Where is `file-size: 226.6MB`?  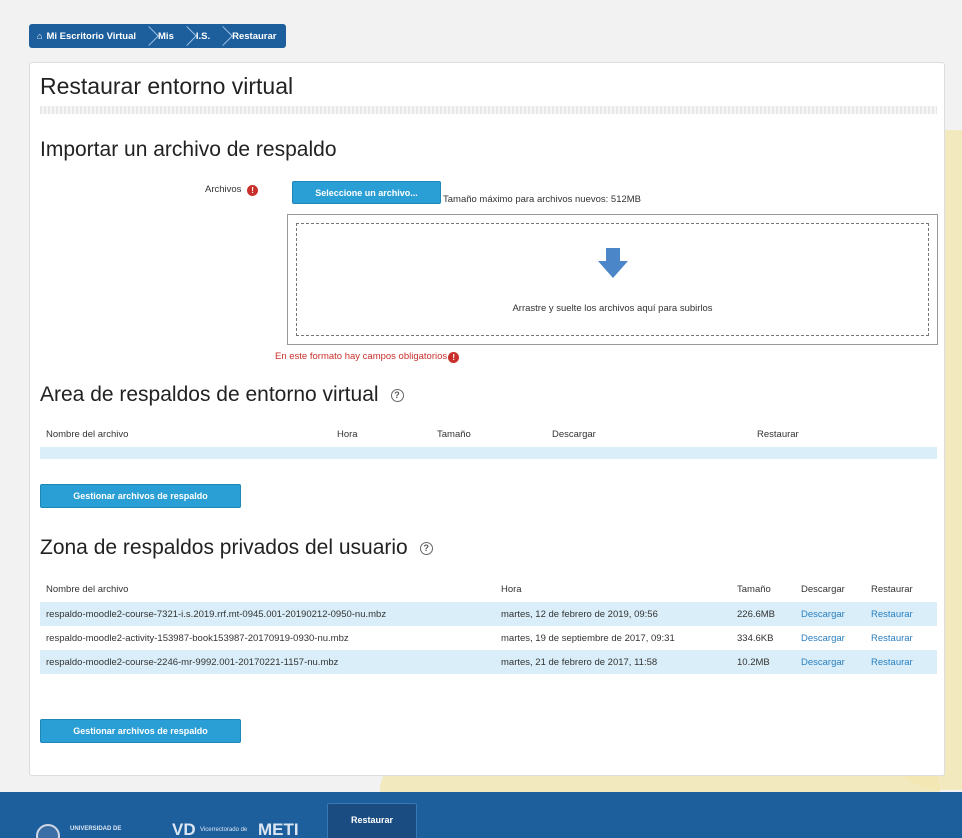
file-size: 226.6MB is located at coordinates (769, 614).